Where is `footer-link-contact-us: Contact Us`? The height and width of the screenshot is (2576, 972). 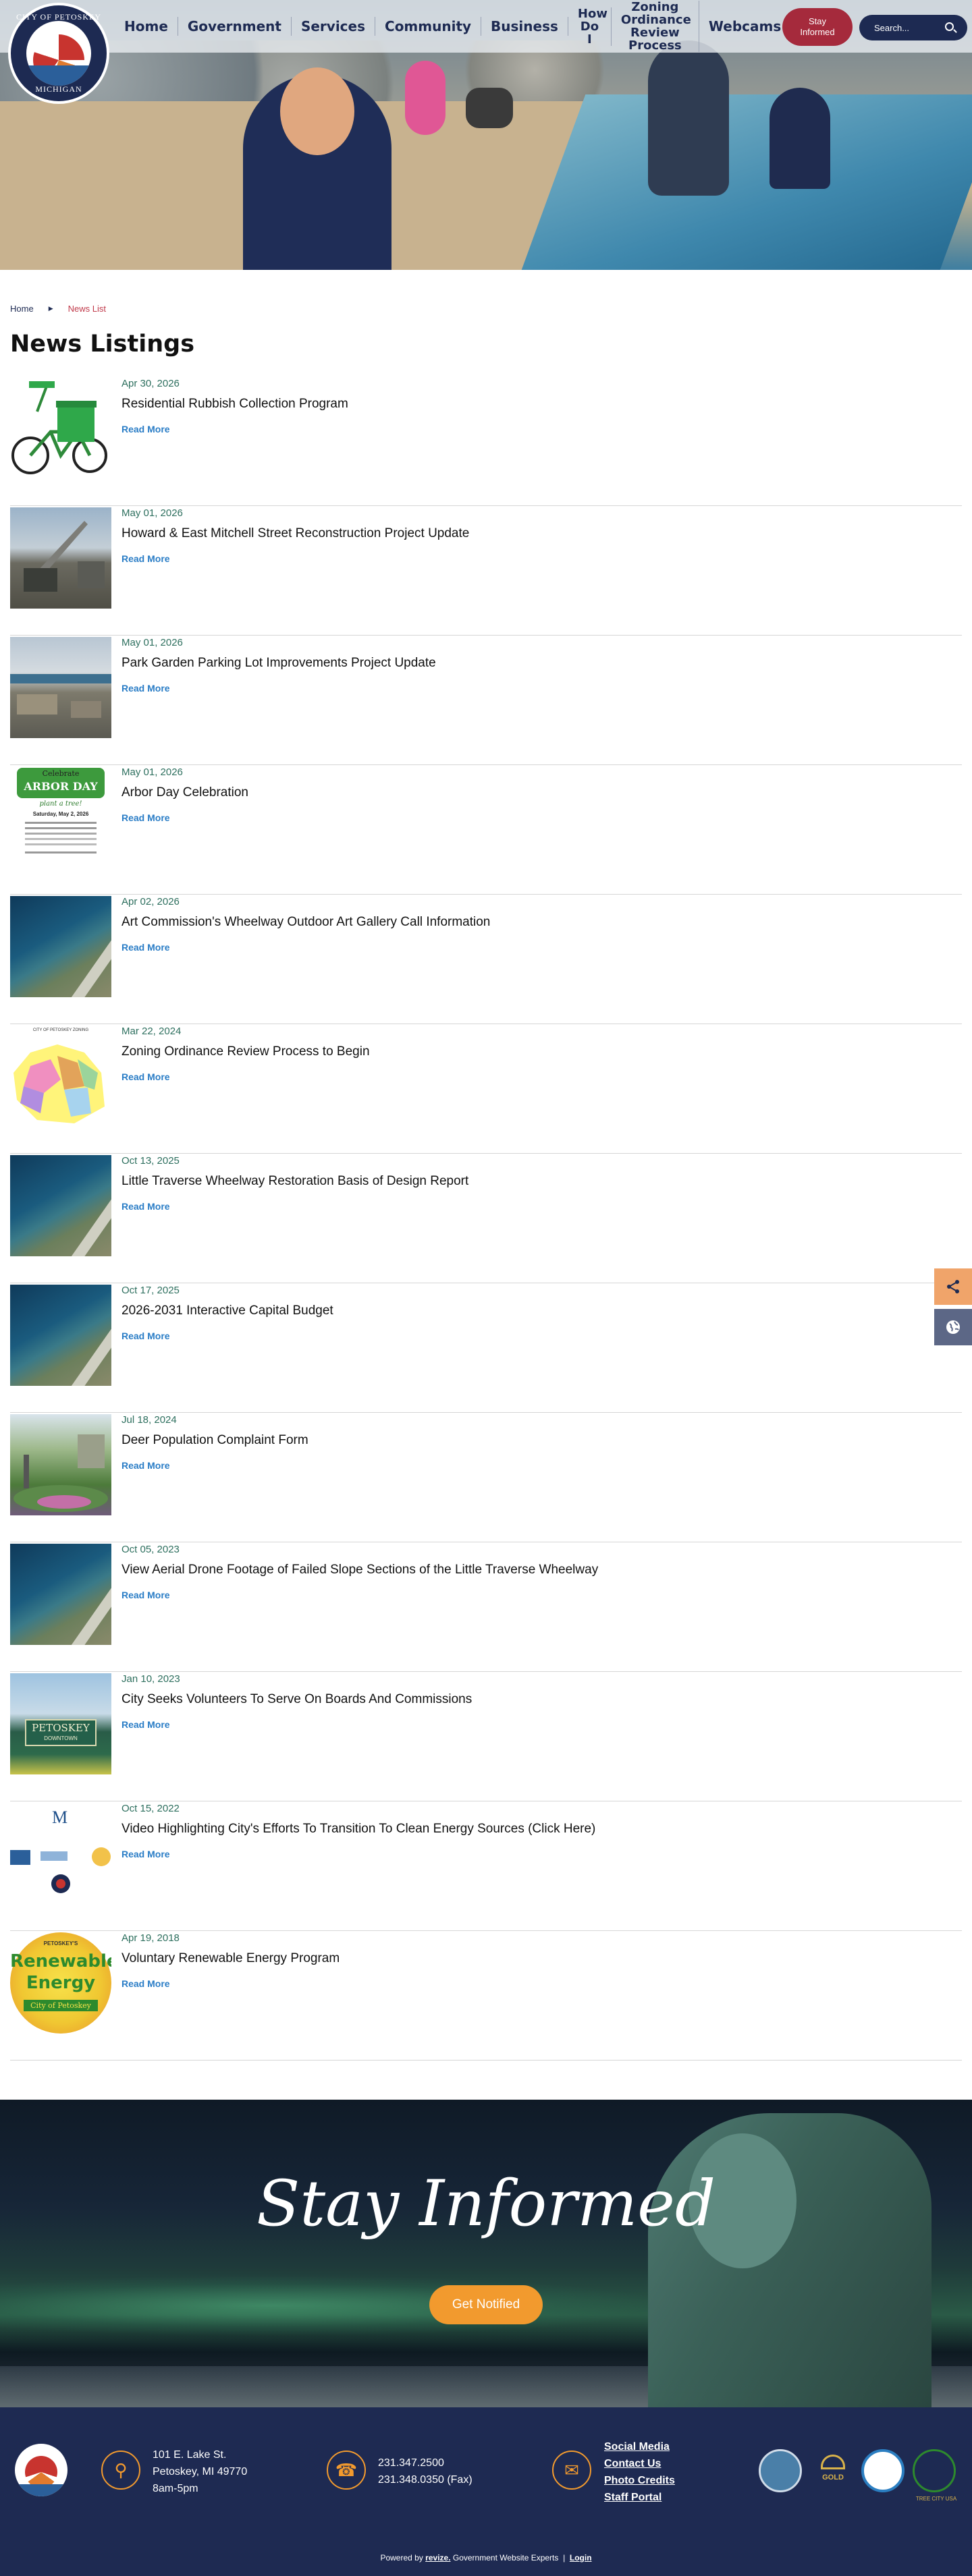
footer-link-contact-us: Contact Us is located at coordinates (639, 2463).